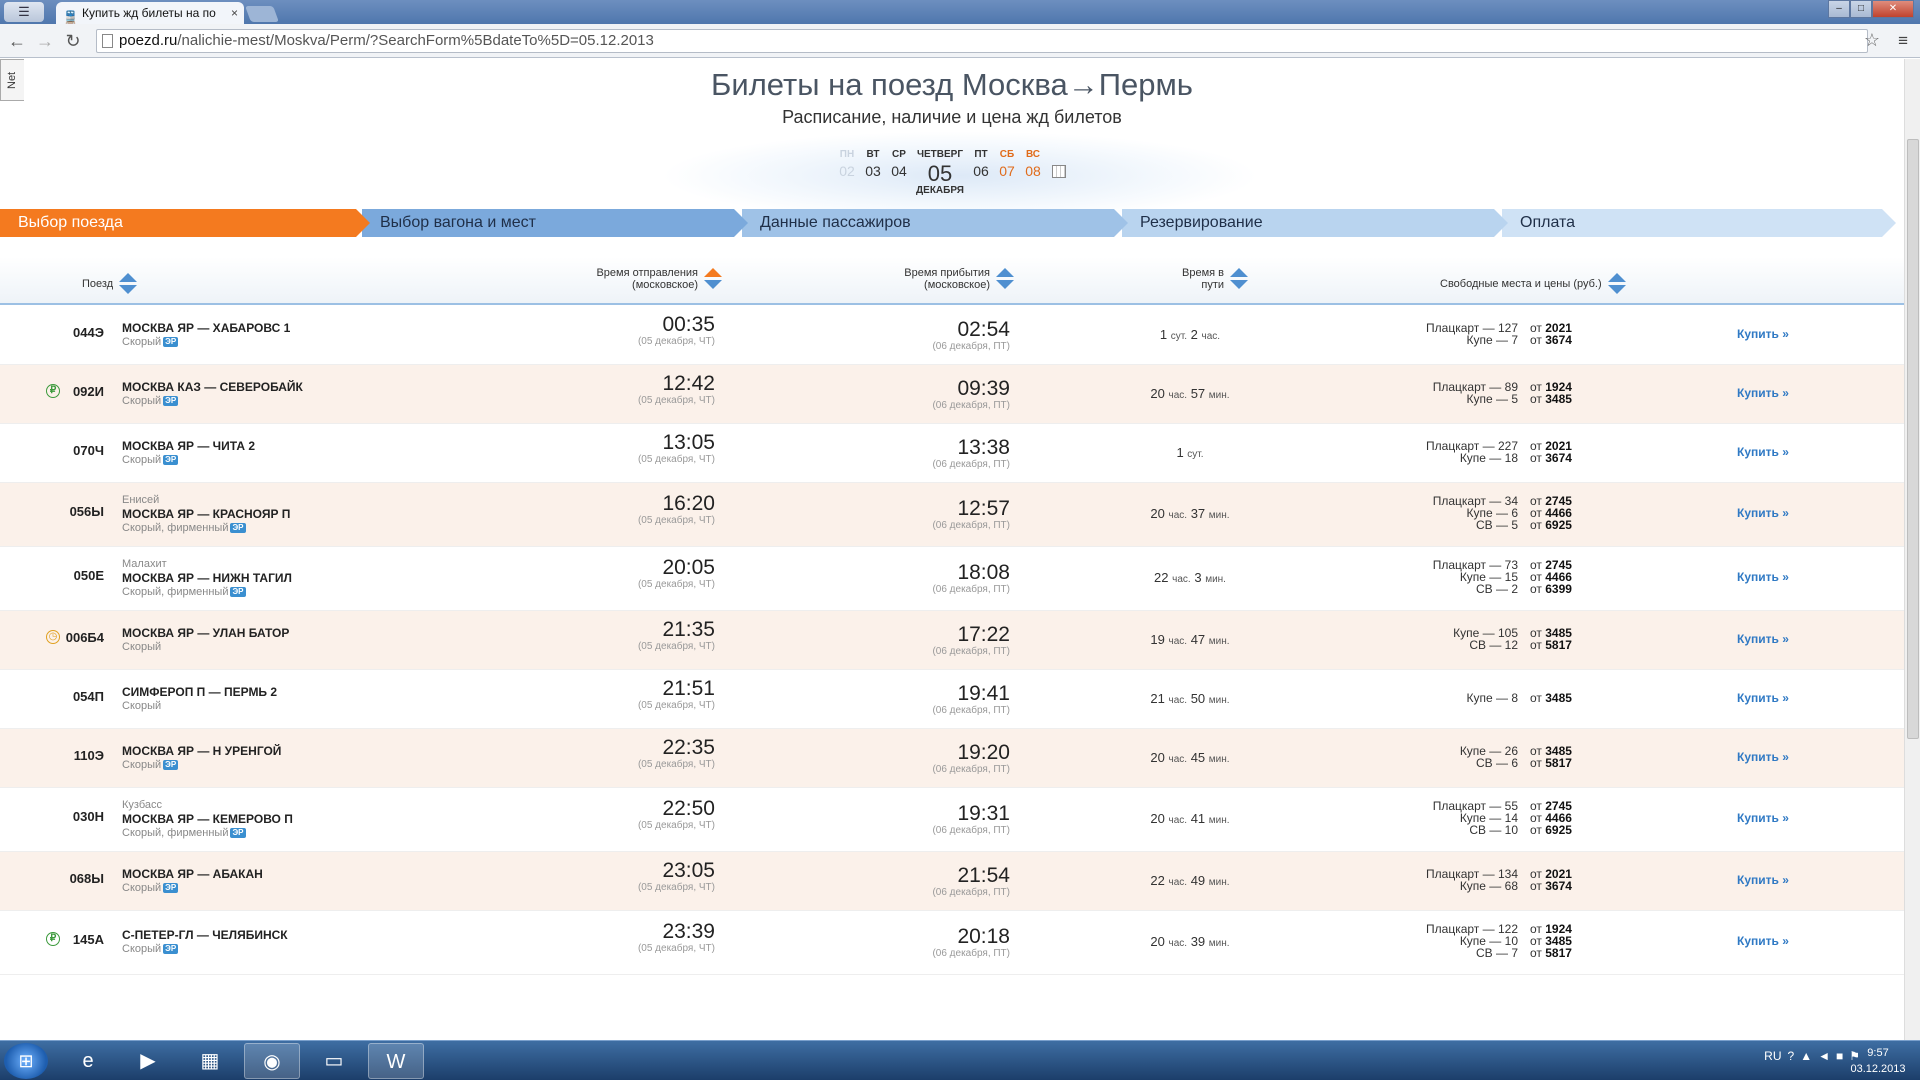  I want to click on clock: 9:57 03.12.2013, so click(1878, 1061).